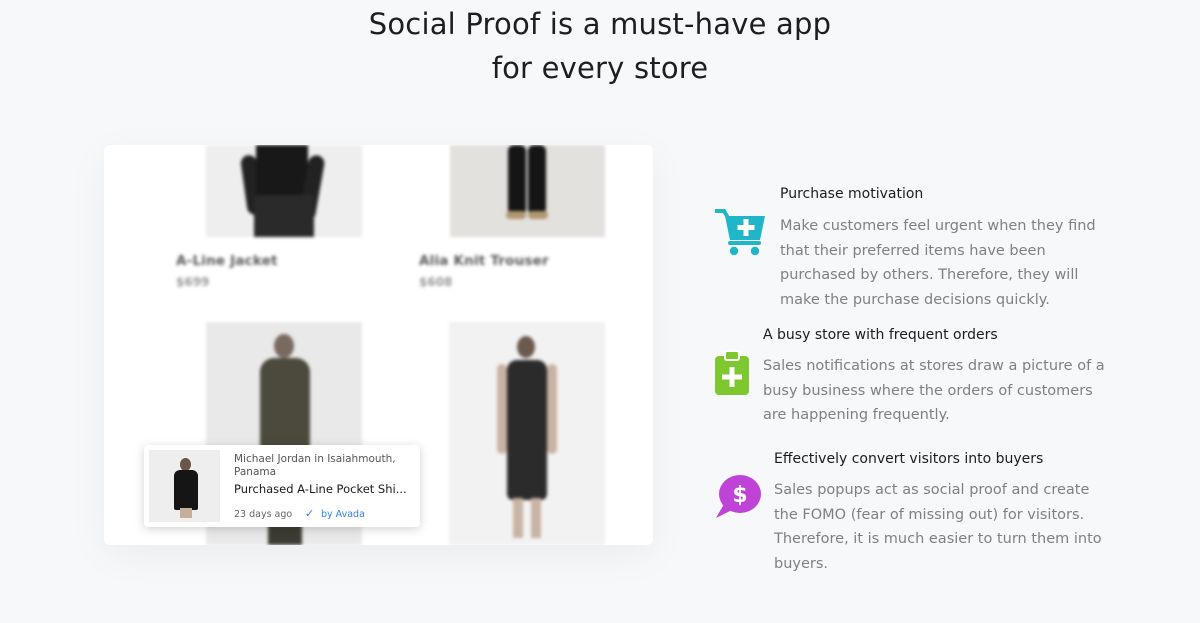  Describe the element at coordinates (732, 372) in the screenshot. I see `clipboard-plus-icon` at that location.